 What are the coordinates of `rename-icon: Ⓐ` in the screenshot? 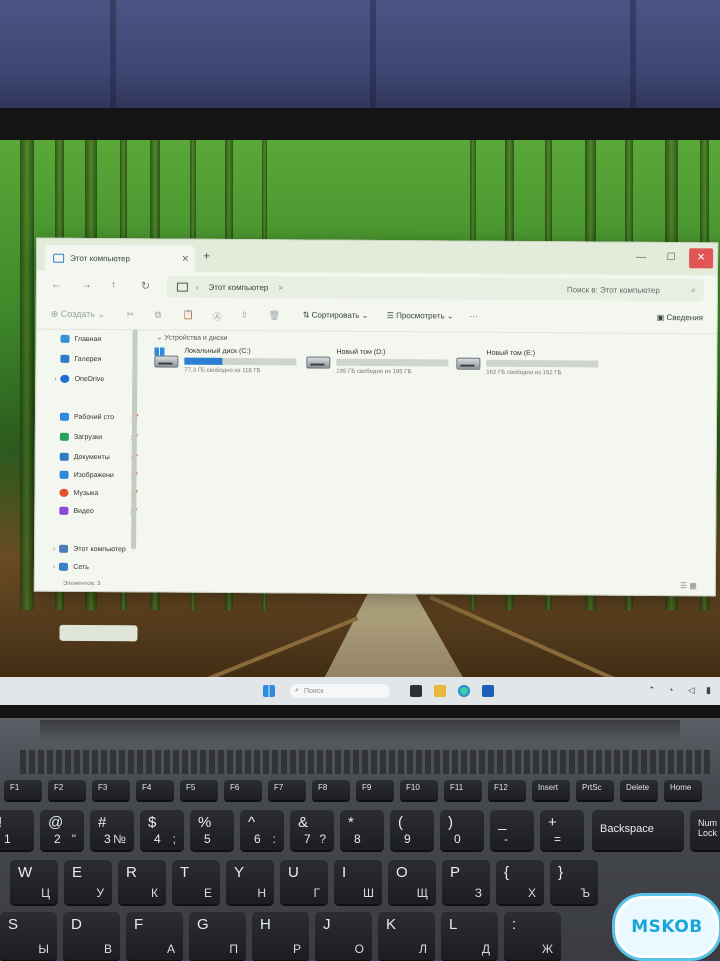 It's located at (217, 316).